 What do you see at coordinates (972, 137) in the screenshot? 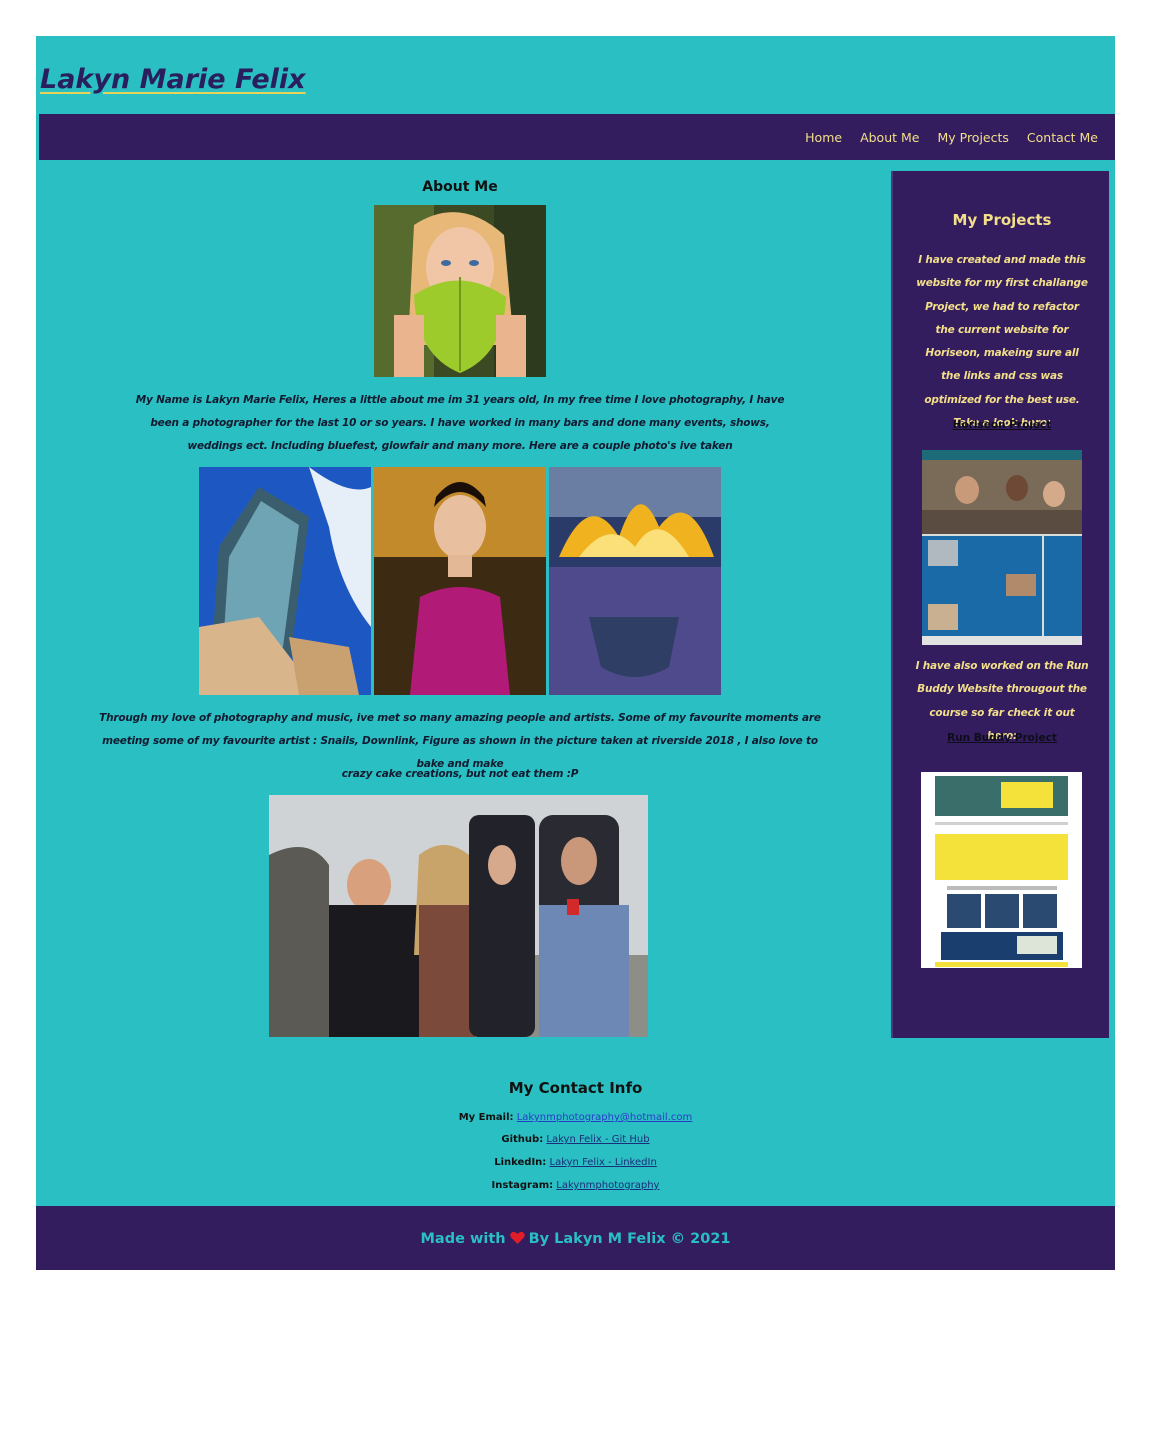
I see `nav-projects-link: My Projects` at bounding box center [972, 137].